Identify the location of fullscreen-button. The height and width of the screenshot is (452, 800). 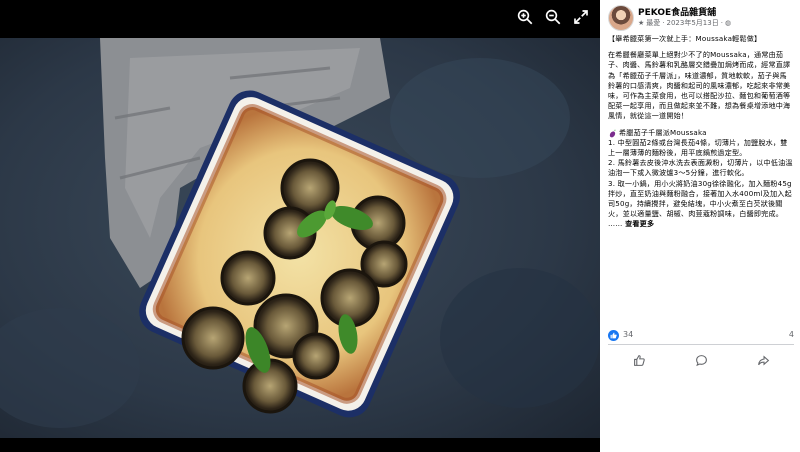
(581, 17).